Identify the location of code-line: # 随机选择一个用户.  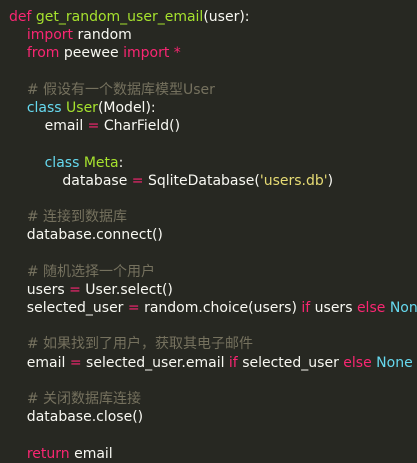
(213, 272).